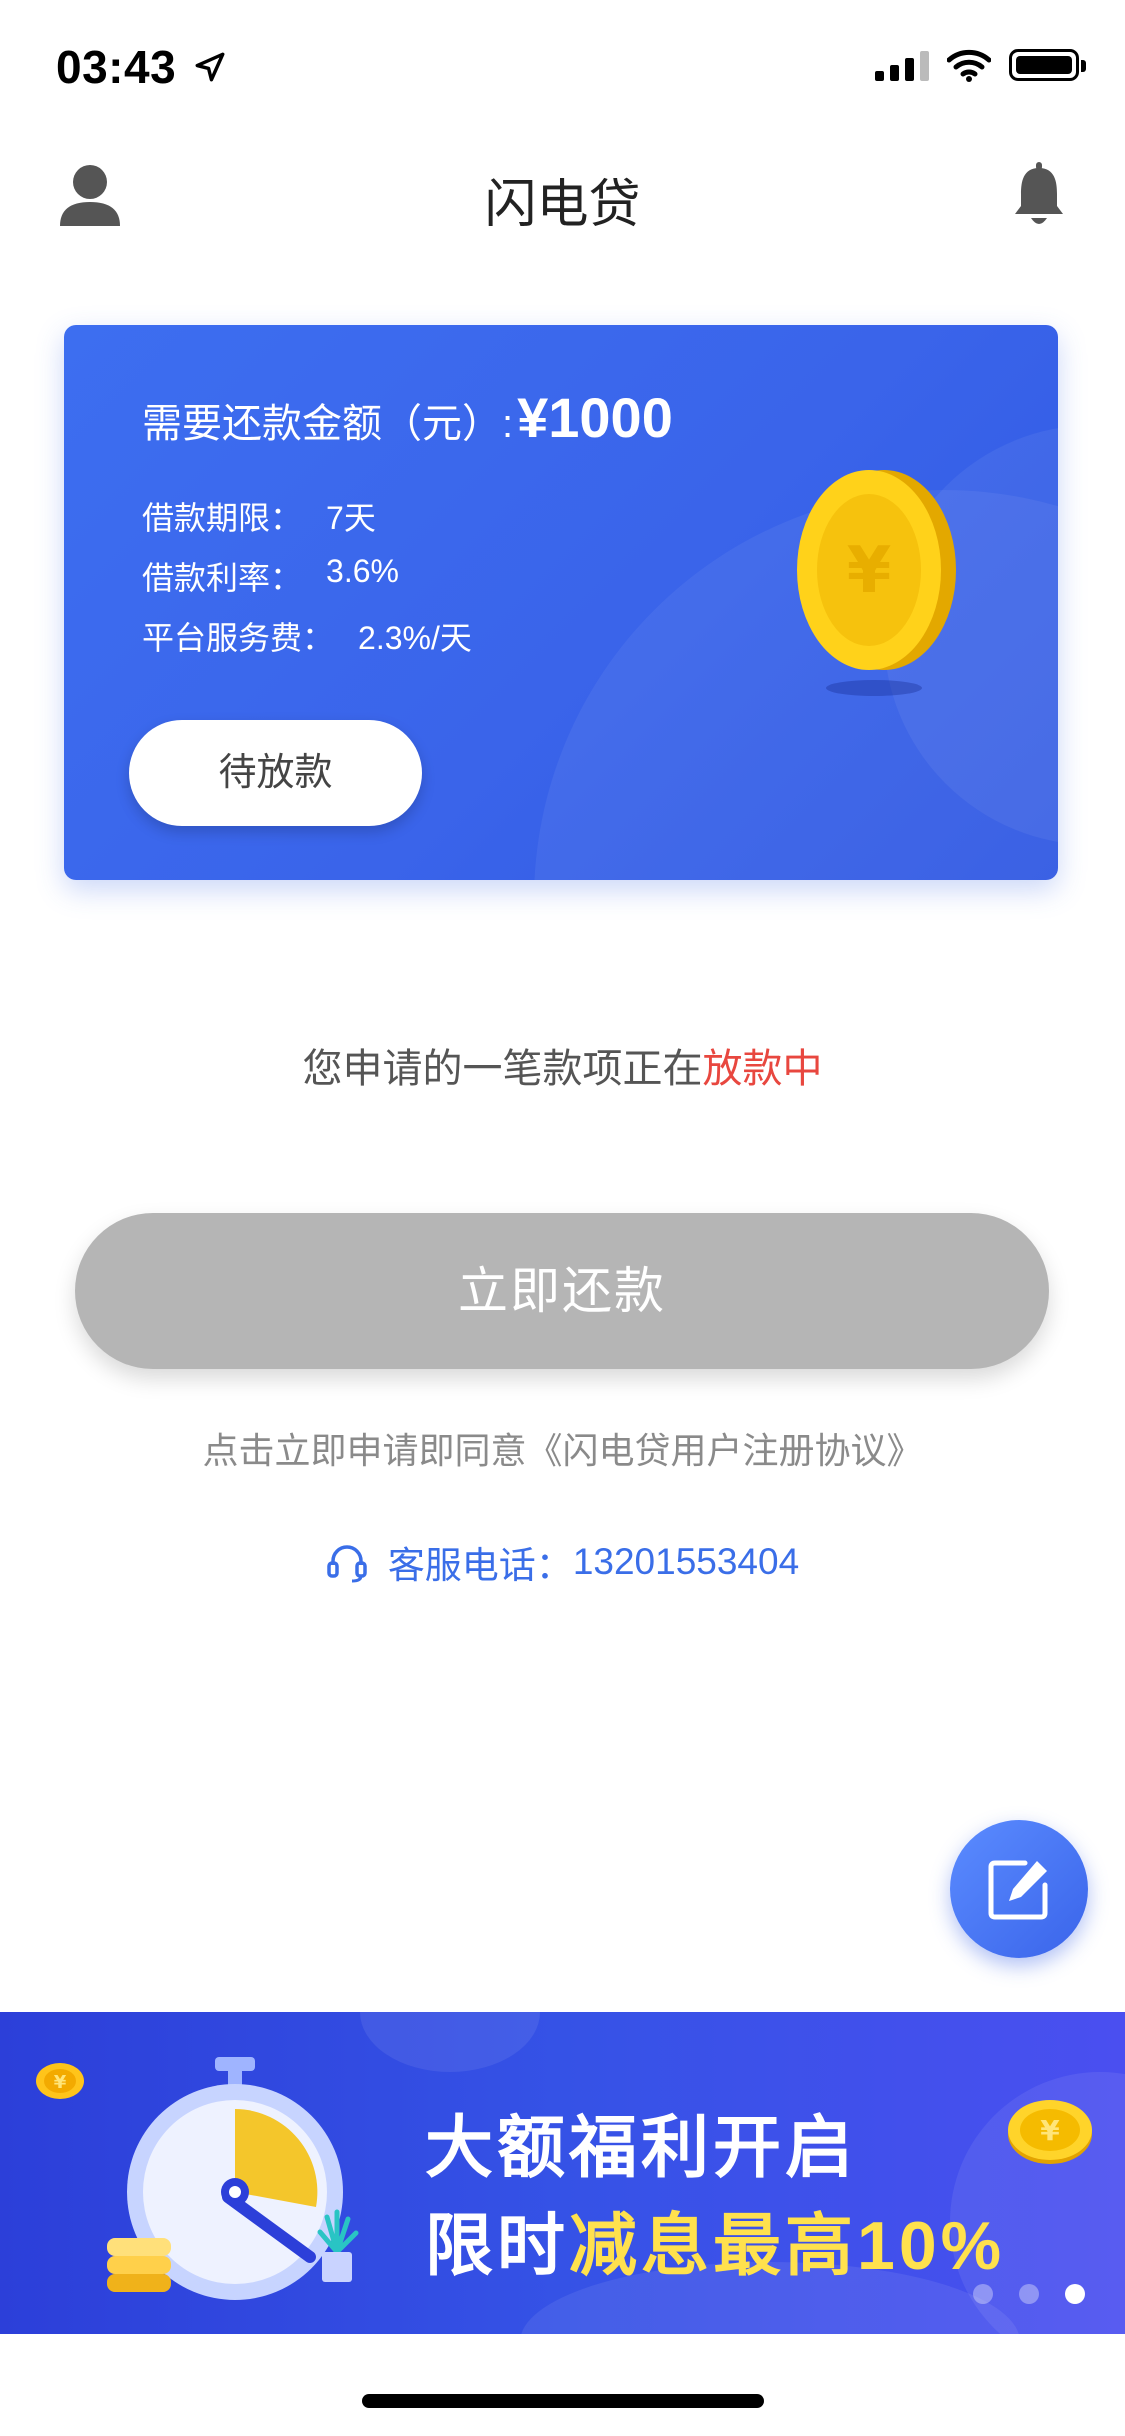 This screenshot has height=2436, width=1125. Describe the element at coordinates (1039, 195) in the screenshot. I see `bell-icon` at that location.